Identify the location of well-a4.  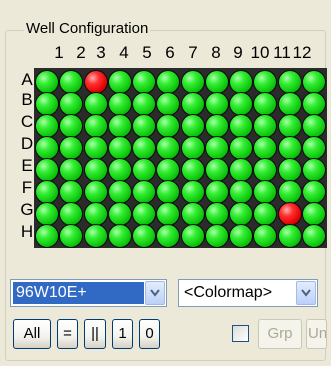
(119, 82).